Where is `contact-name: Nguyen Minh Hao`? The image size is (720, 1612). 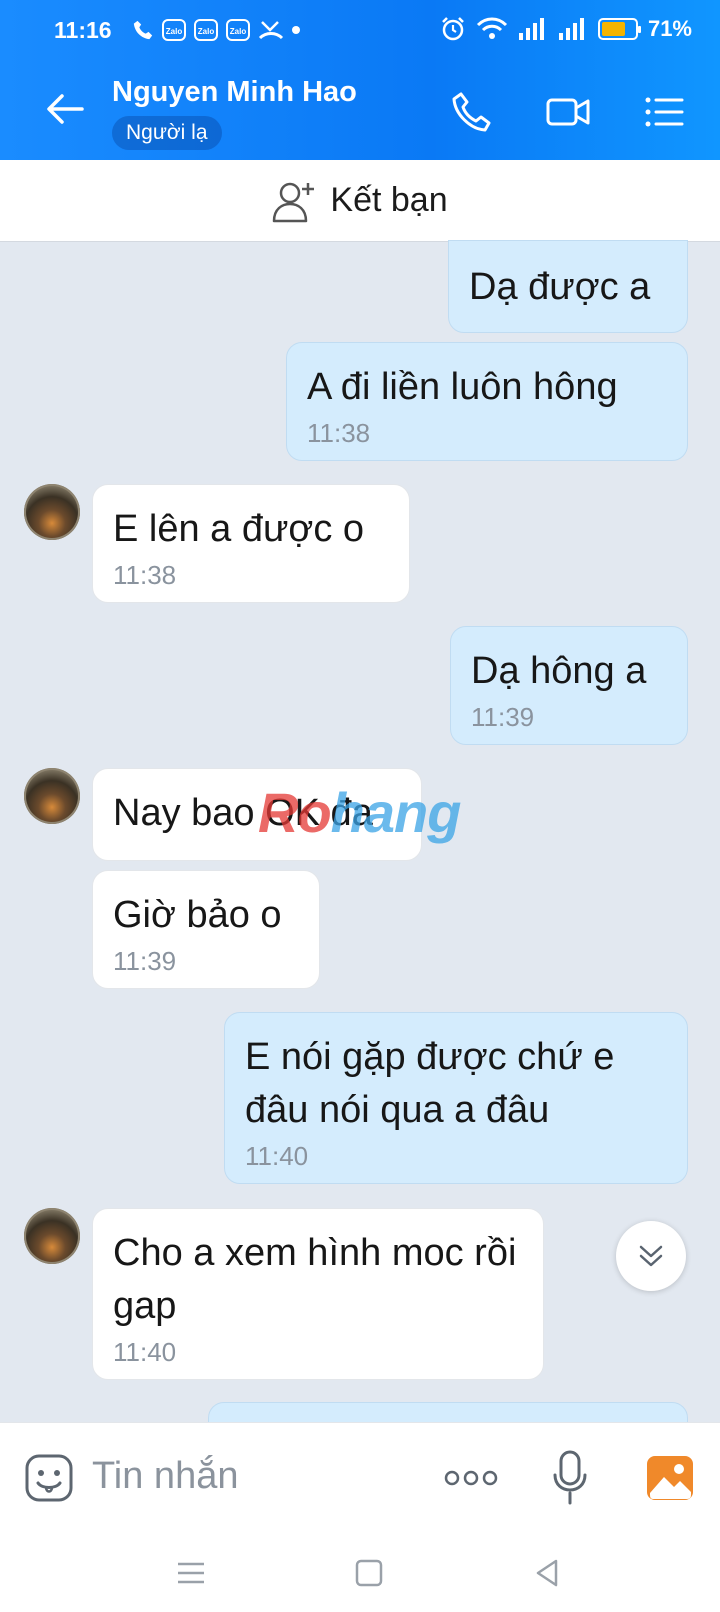 contact-name: Nguyen Minh Hao is located at coordinates (234, 92).